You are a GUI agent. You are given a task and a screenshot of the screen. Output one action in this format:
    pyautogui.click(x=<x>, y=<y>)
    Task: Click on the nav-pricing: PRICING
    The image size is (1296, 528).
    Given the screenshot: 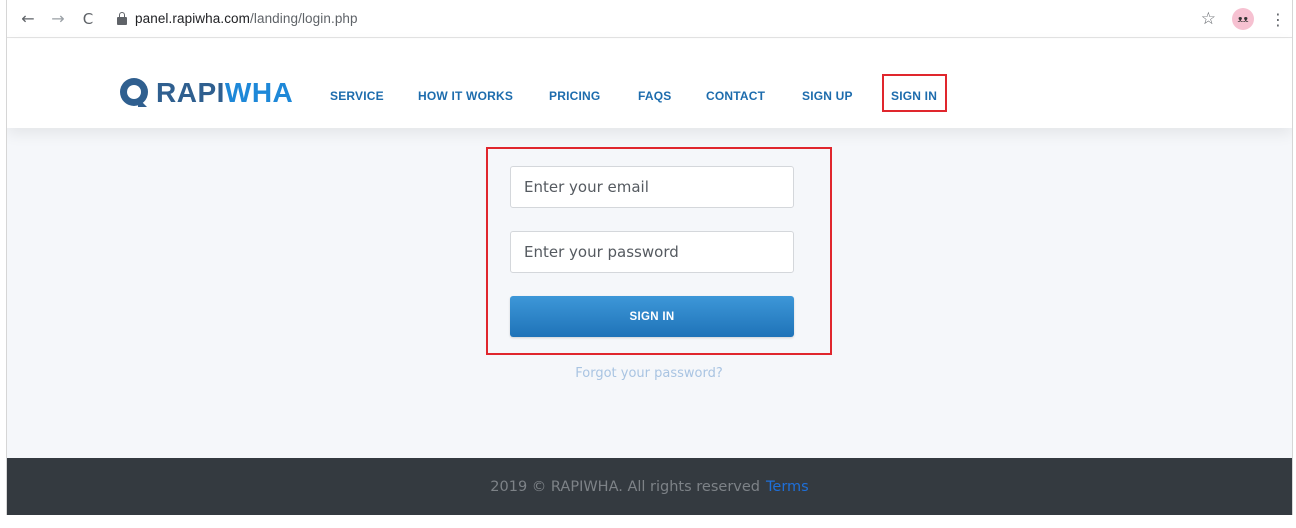 What is the action you would take?
    pyautogui.click(x=574, y=96)
    